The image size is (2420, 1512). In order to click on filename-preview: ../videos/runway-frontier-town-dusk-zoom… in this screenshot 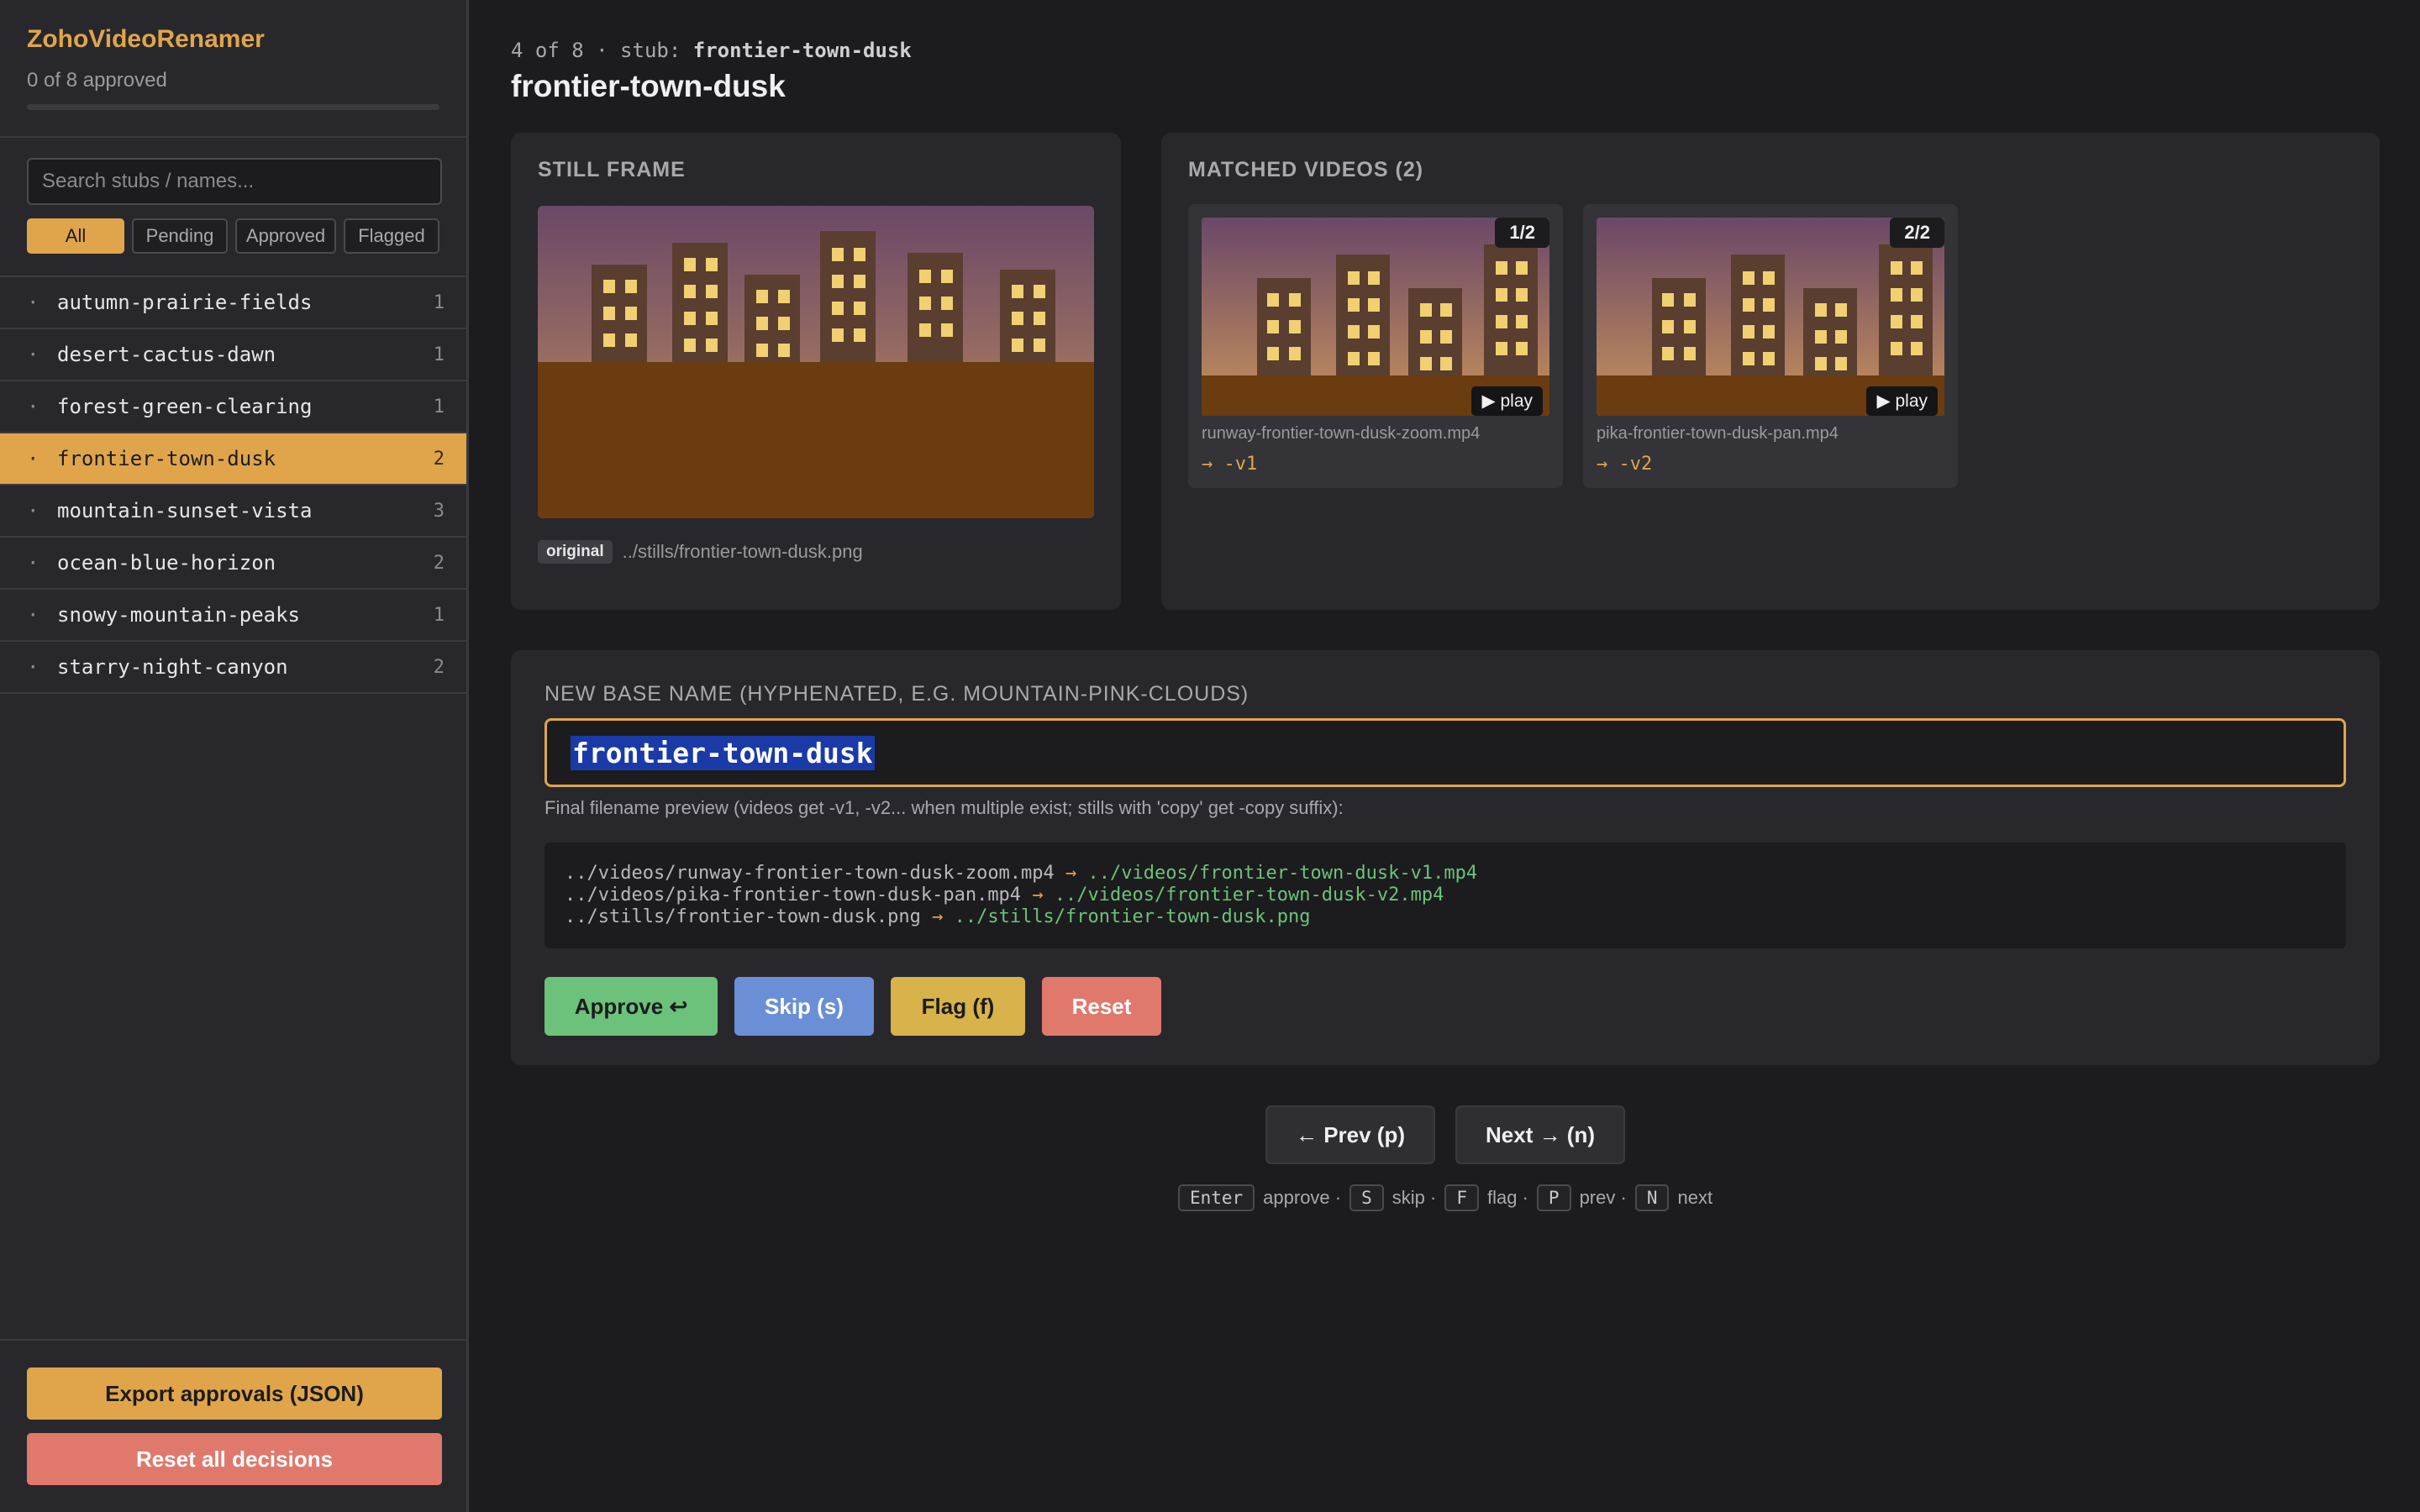, I will do `click(1445, 895)`.